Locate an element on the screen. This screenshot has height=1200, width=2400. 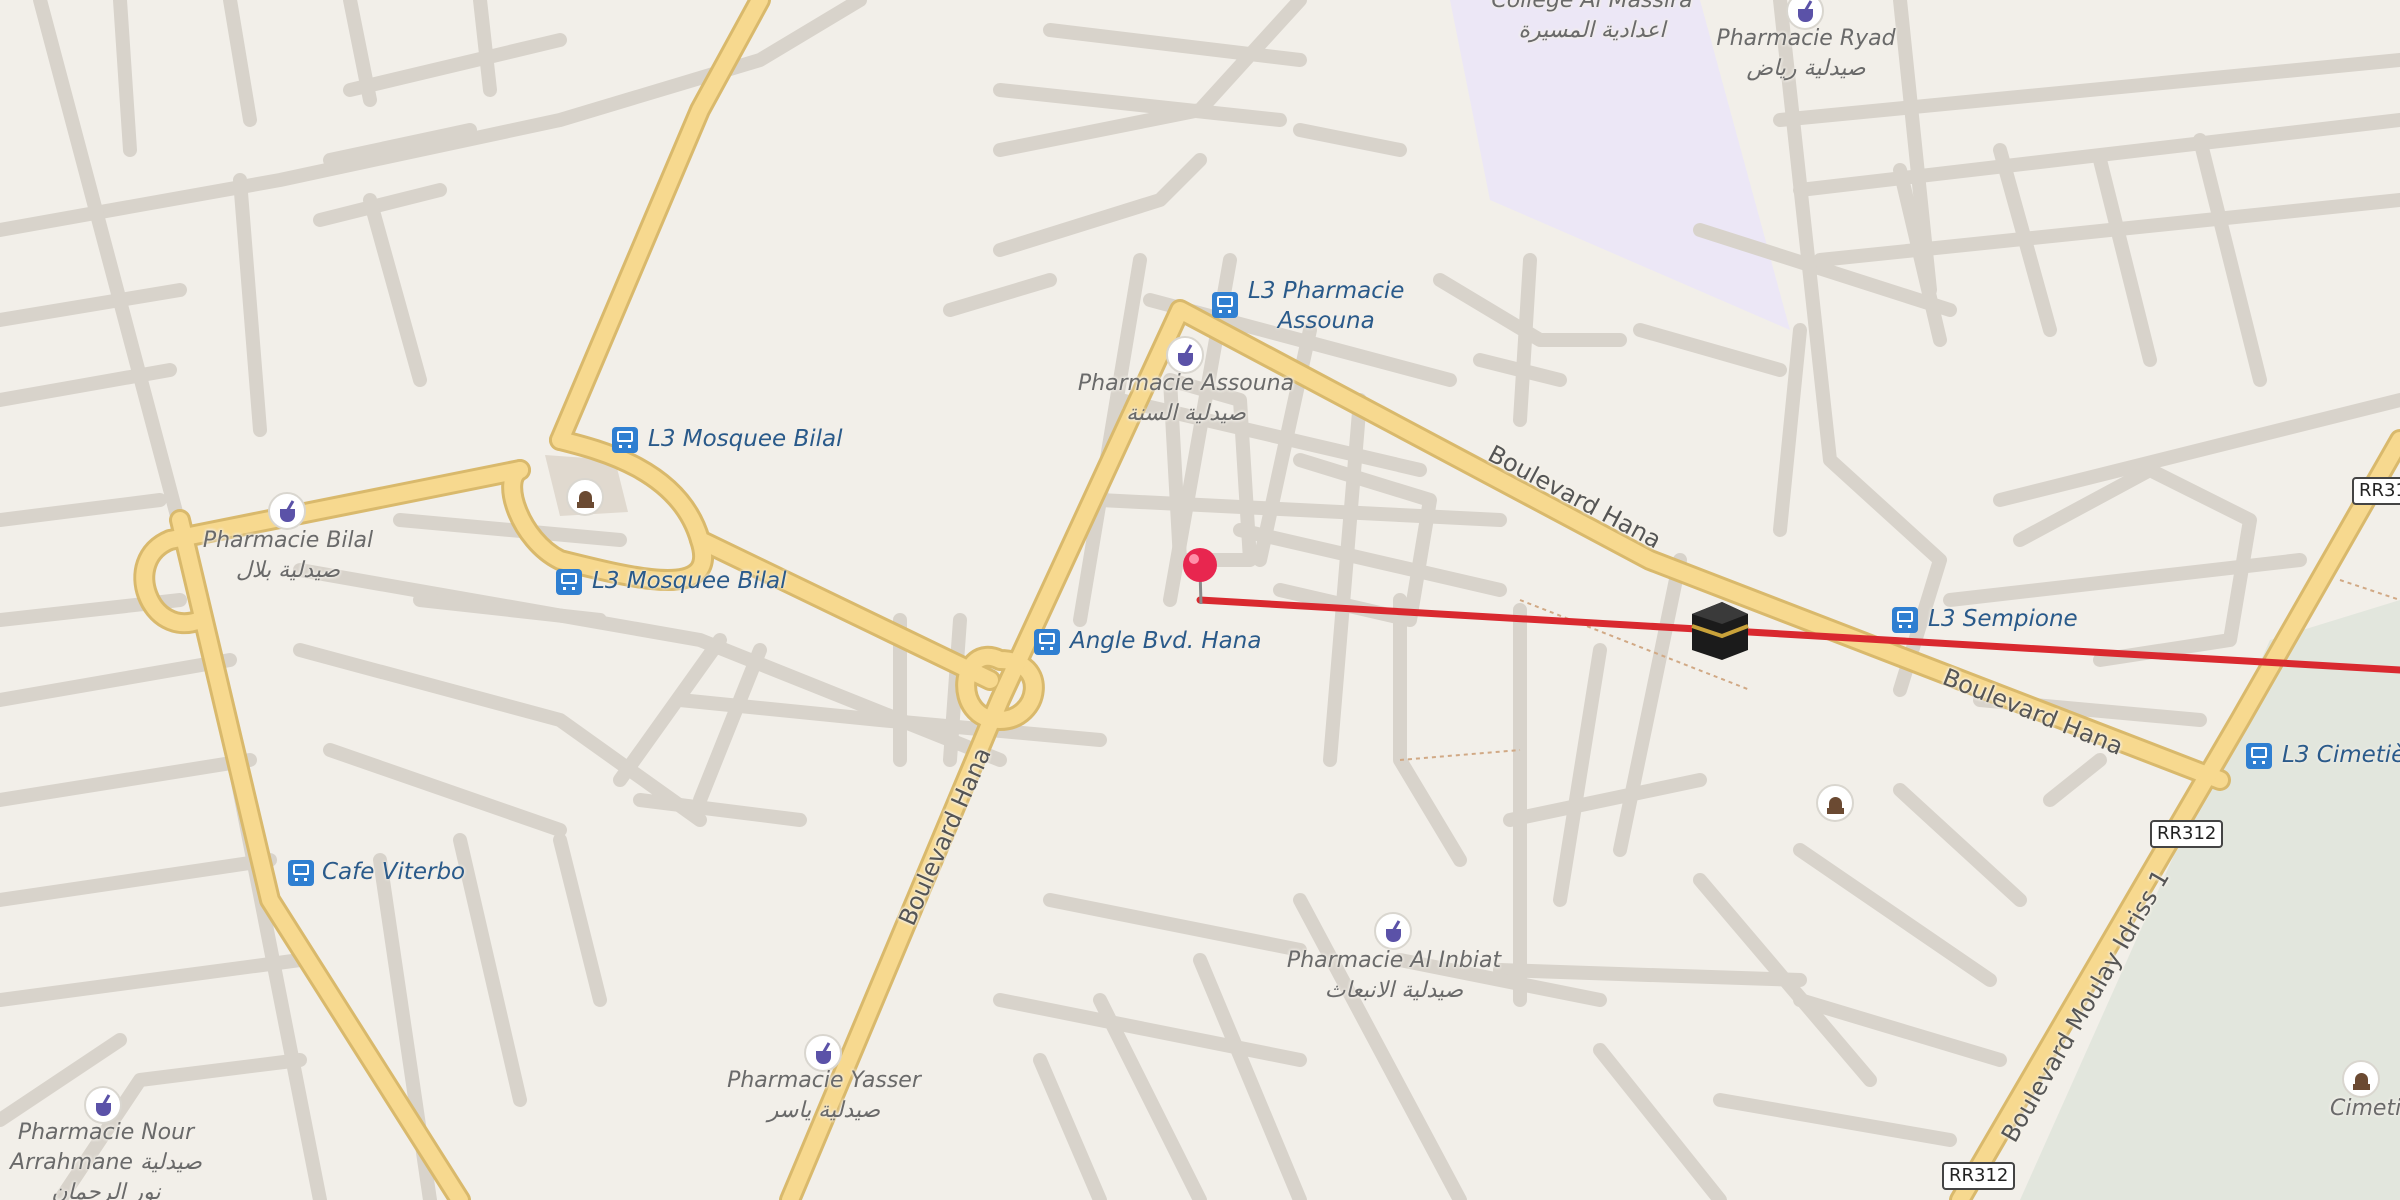
poi-pharmacie-assouna: Pharmacie Assouna صيدلية السنة is located at coordinates (1186, 399).